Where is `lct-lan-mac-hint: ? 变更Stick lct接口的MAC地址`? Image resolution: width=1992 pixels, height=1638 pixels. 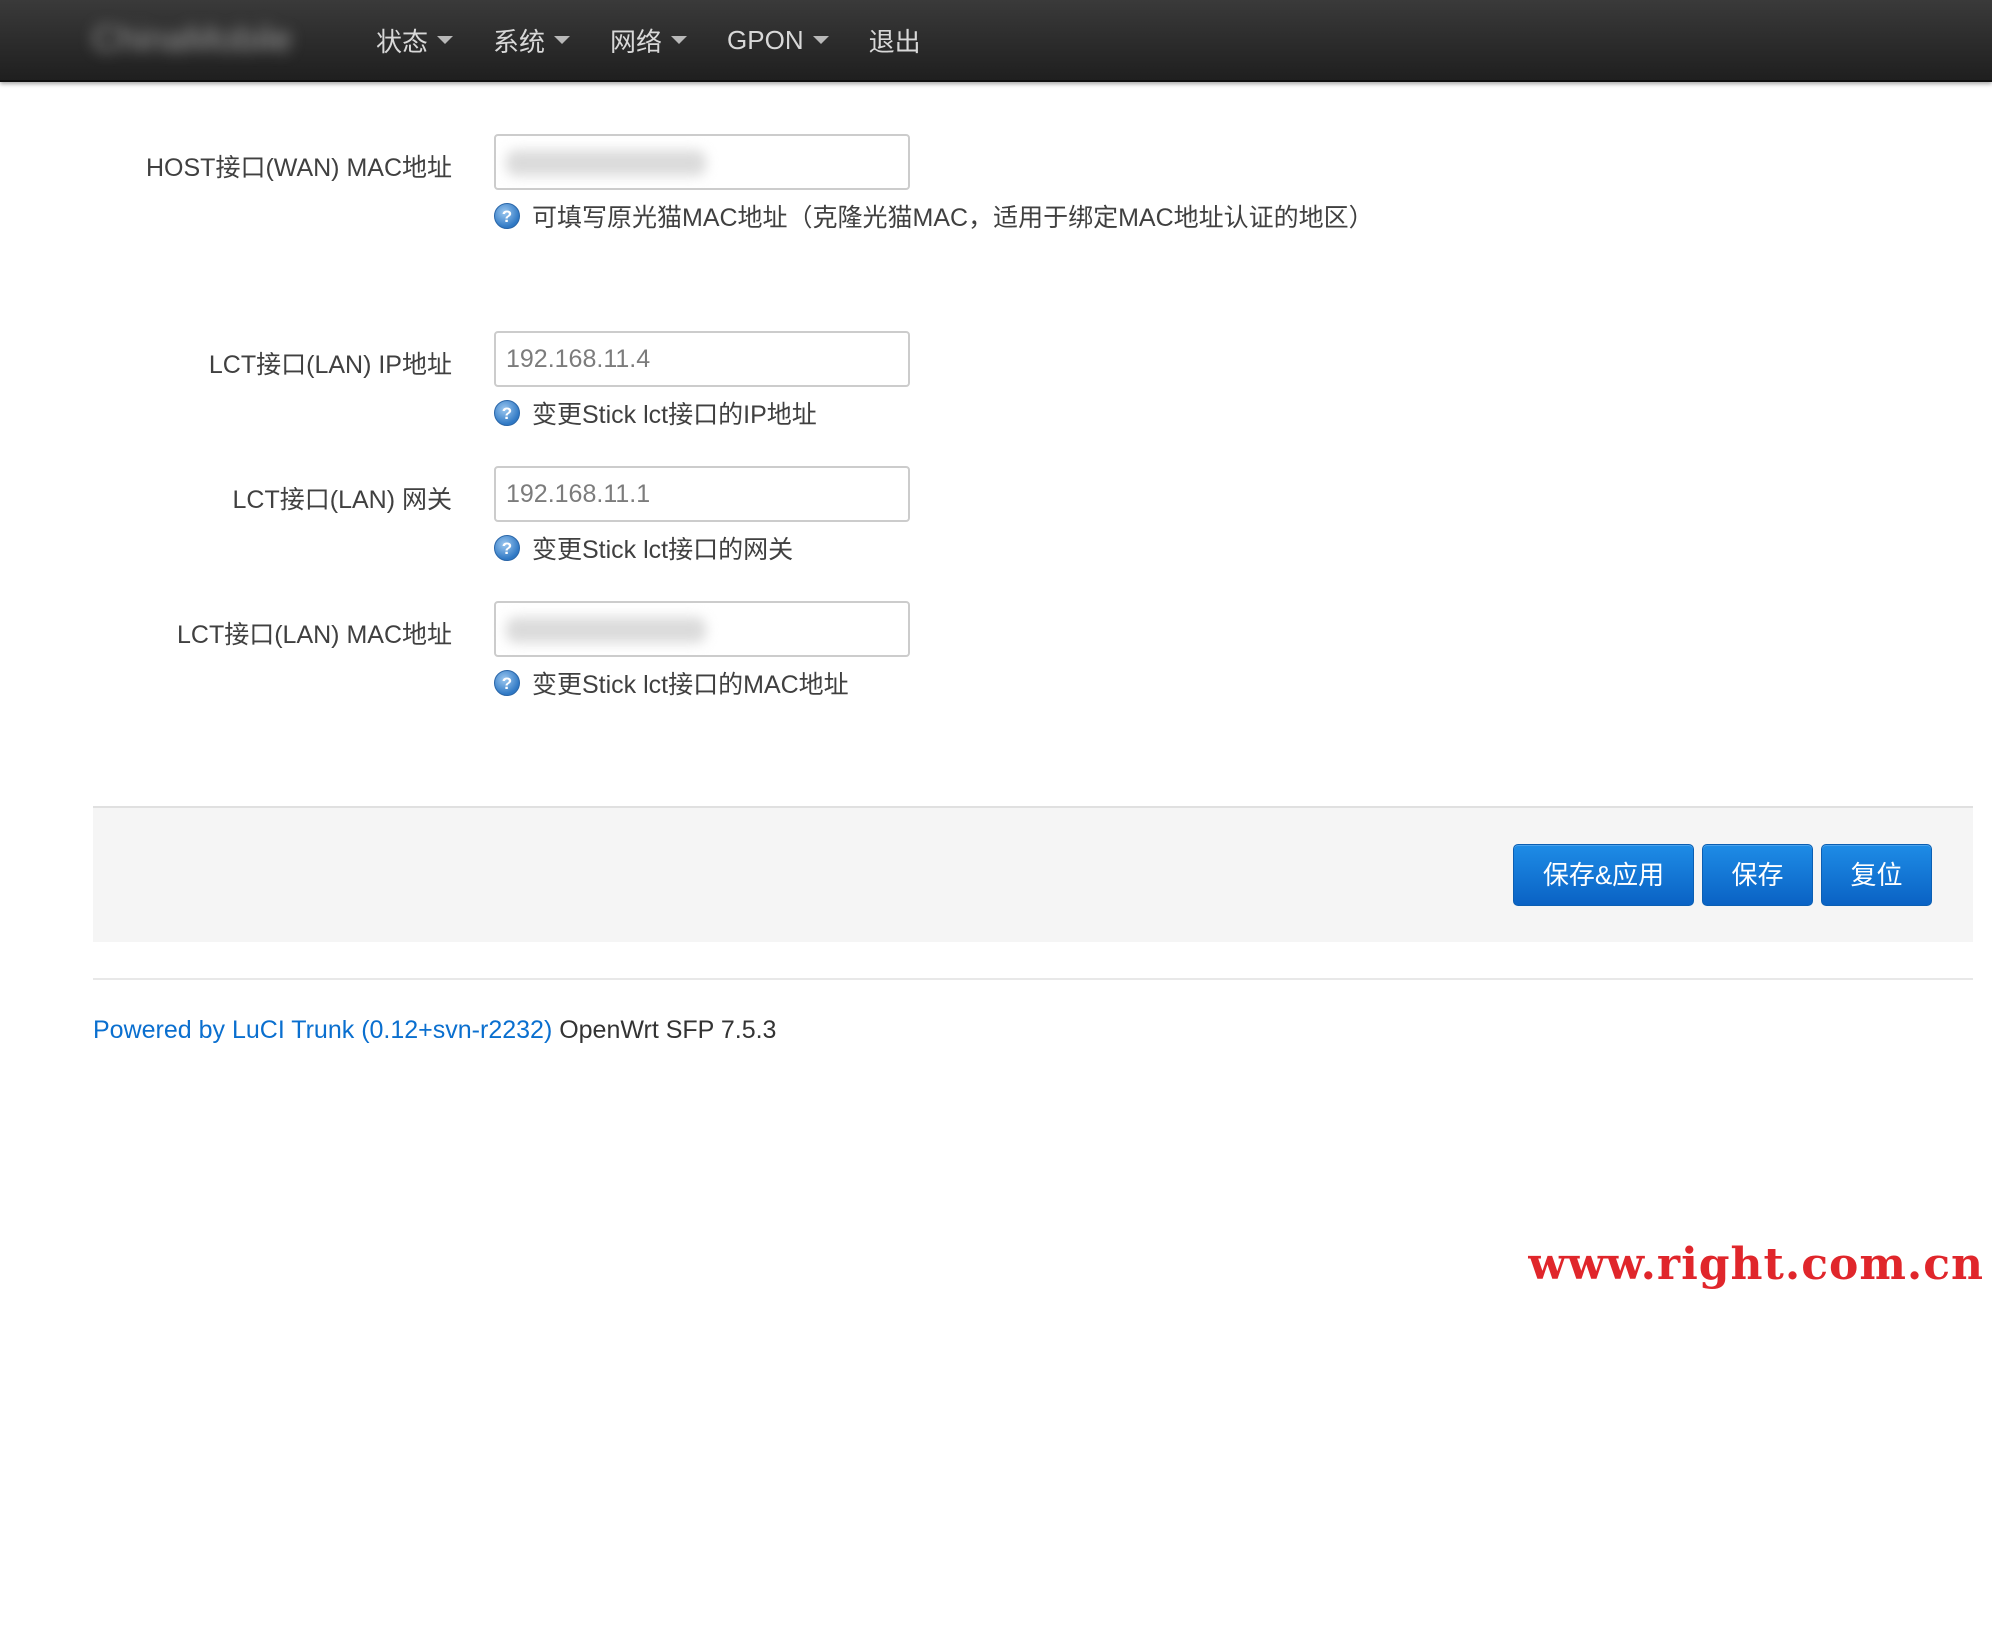 lct-lan-mac-hint: ? 变更Stick lct接口的MAC地址 is located at coordinates (671, 683).